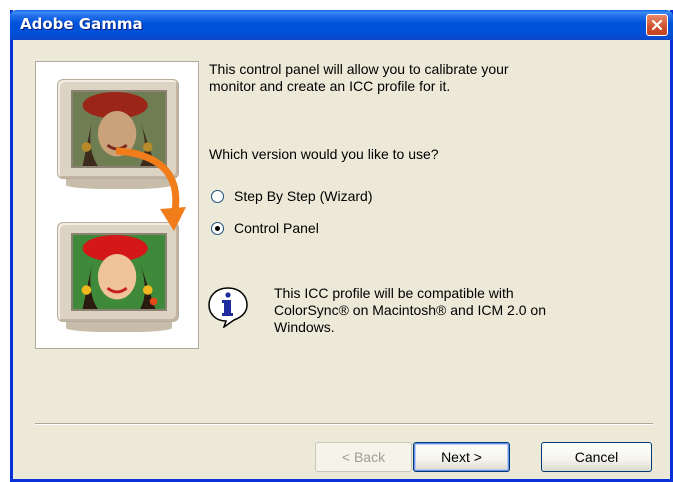 The image size is (673, 482). I want to click on close-button, so click(657, 25).